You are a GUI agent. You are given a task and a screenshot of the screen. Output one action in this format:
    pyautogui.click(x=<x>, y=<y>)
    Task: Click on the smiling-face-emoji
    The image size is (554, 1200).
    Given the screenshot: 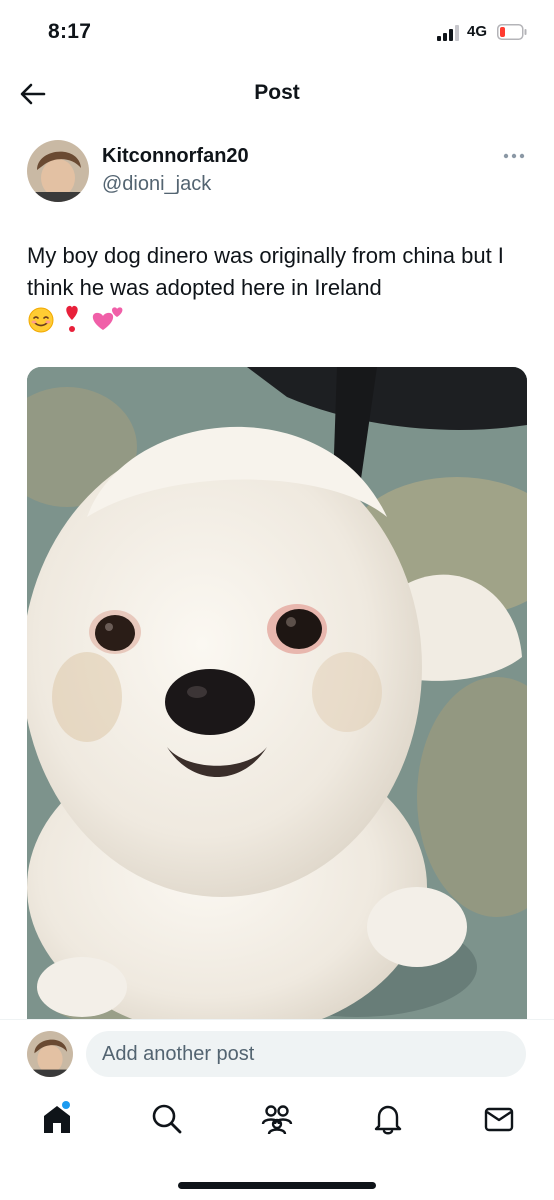 What is the action you would take?
    pyautogui.click(x=41, y=320)
    